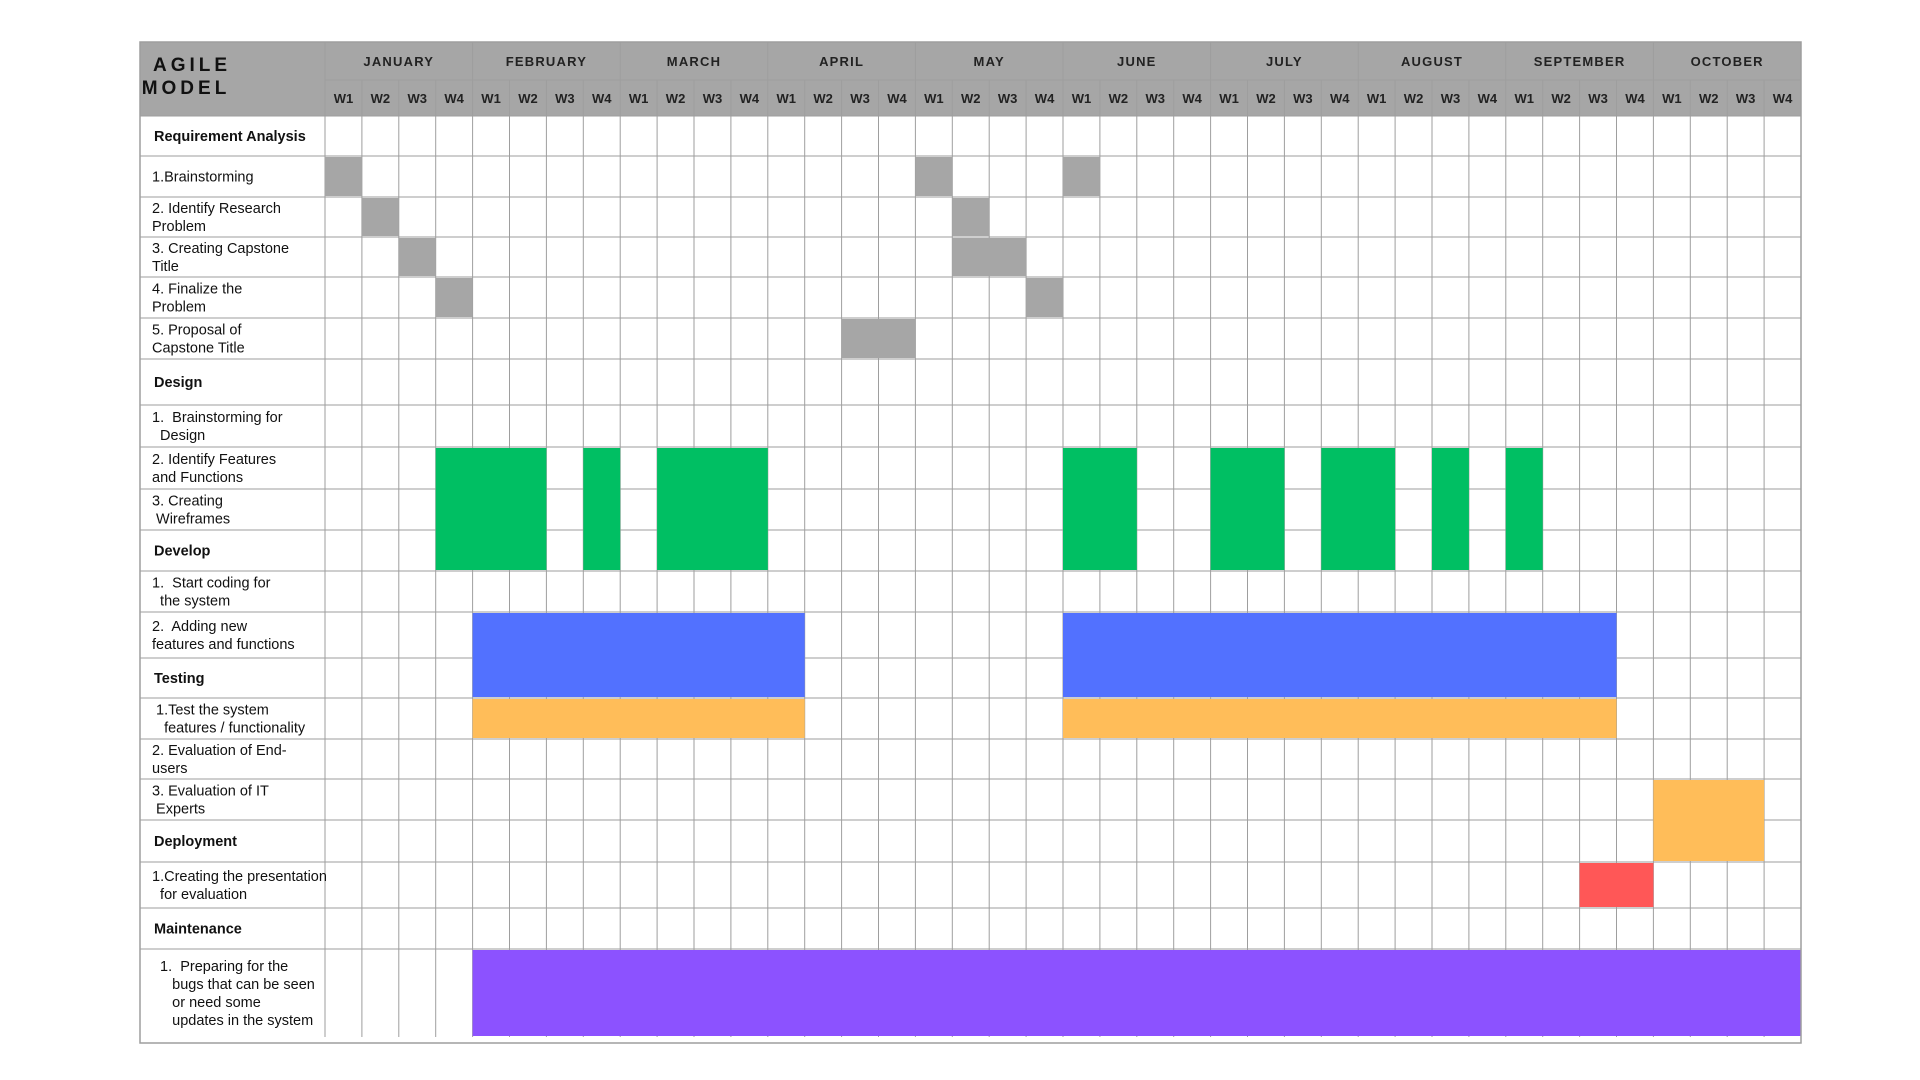  What do you see at coordinates (220, 249) in the screenshot?
I see `task-label-line: 3. Creating Capstone` at bounding box center [220, 249].